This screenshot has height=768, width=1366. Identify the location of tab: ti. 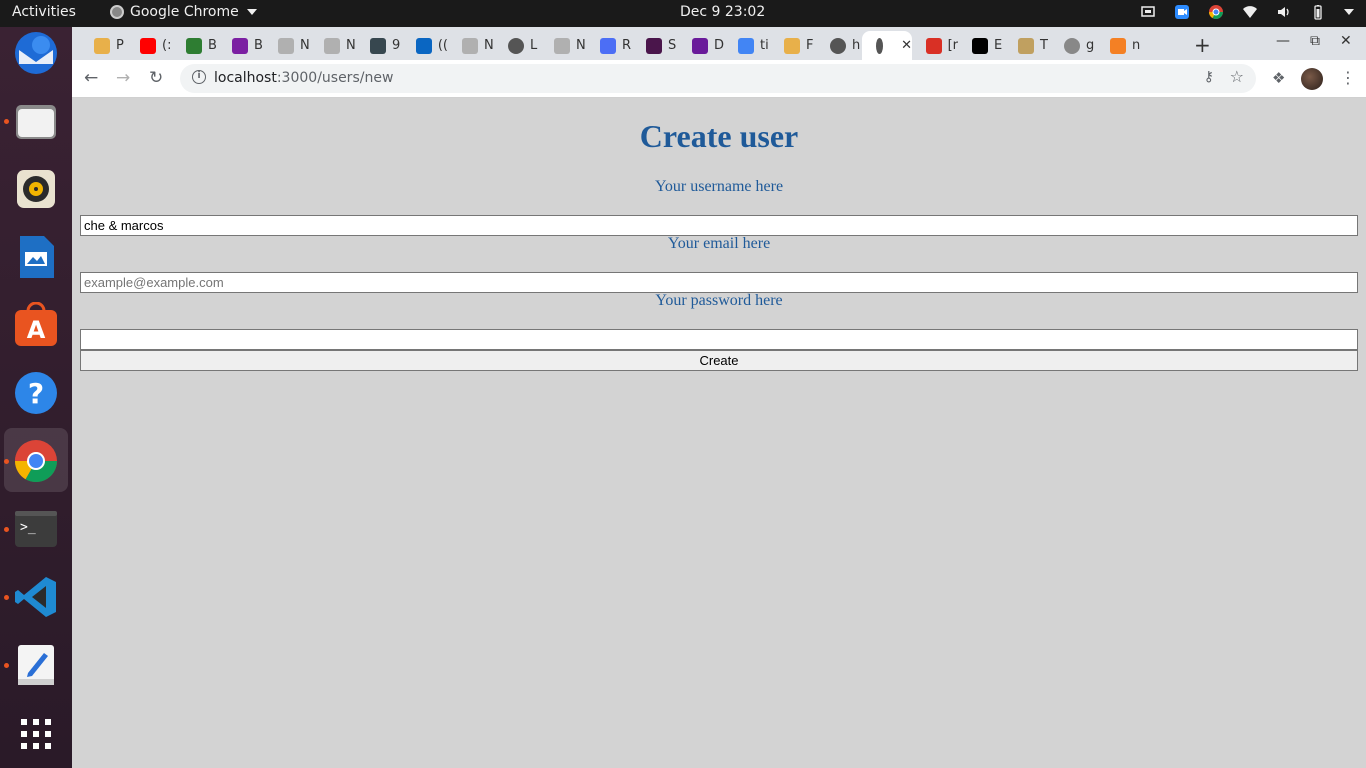
(747, 45).